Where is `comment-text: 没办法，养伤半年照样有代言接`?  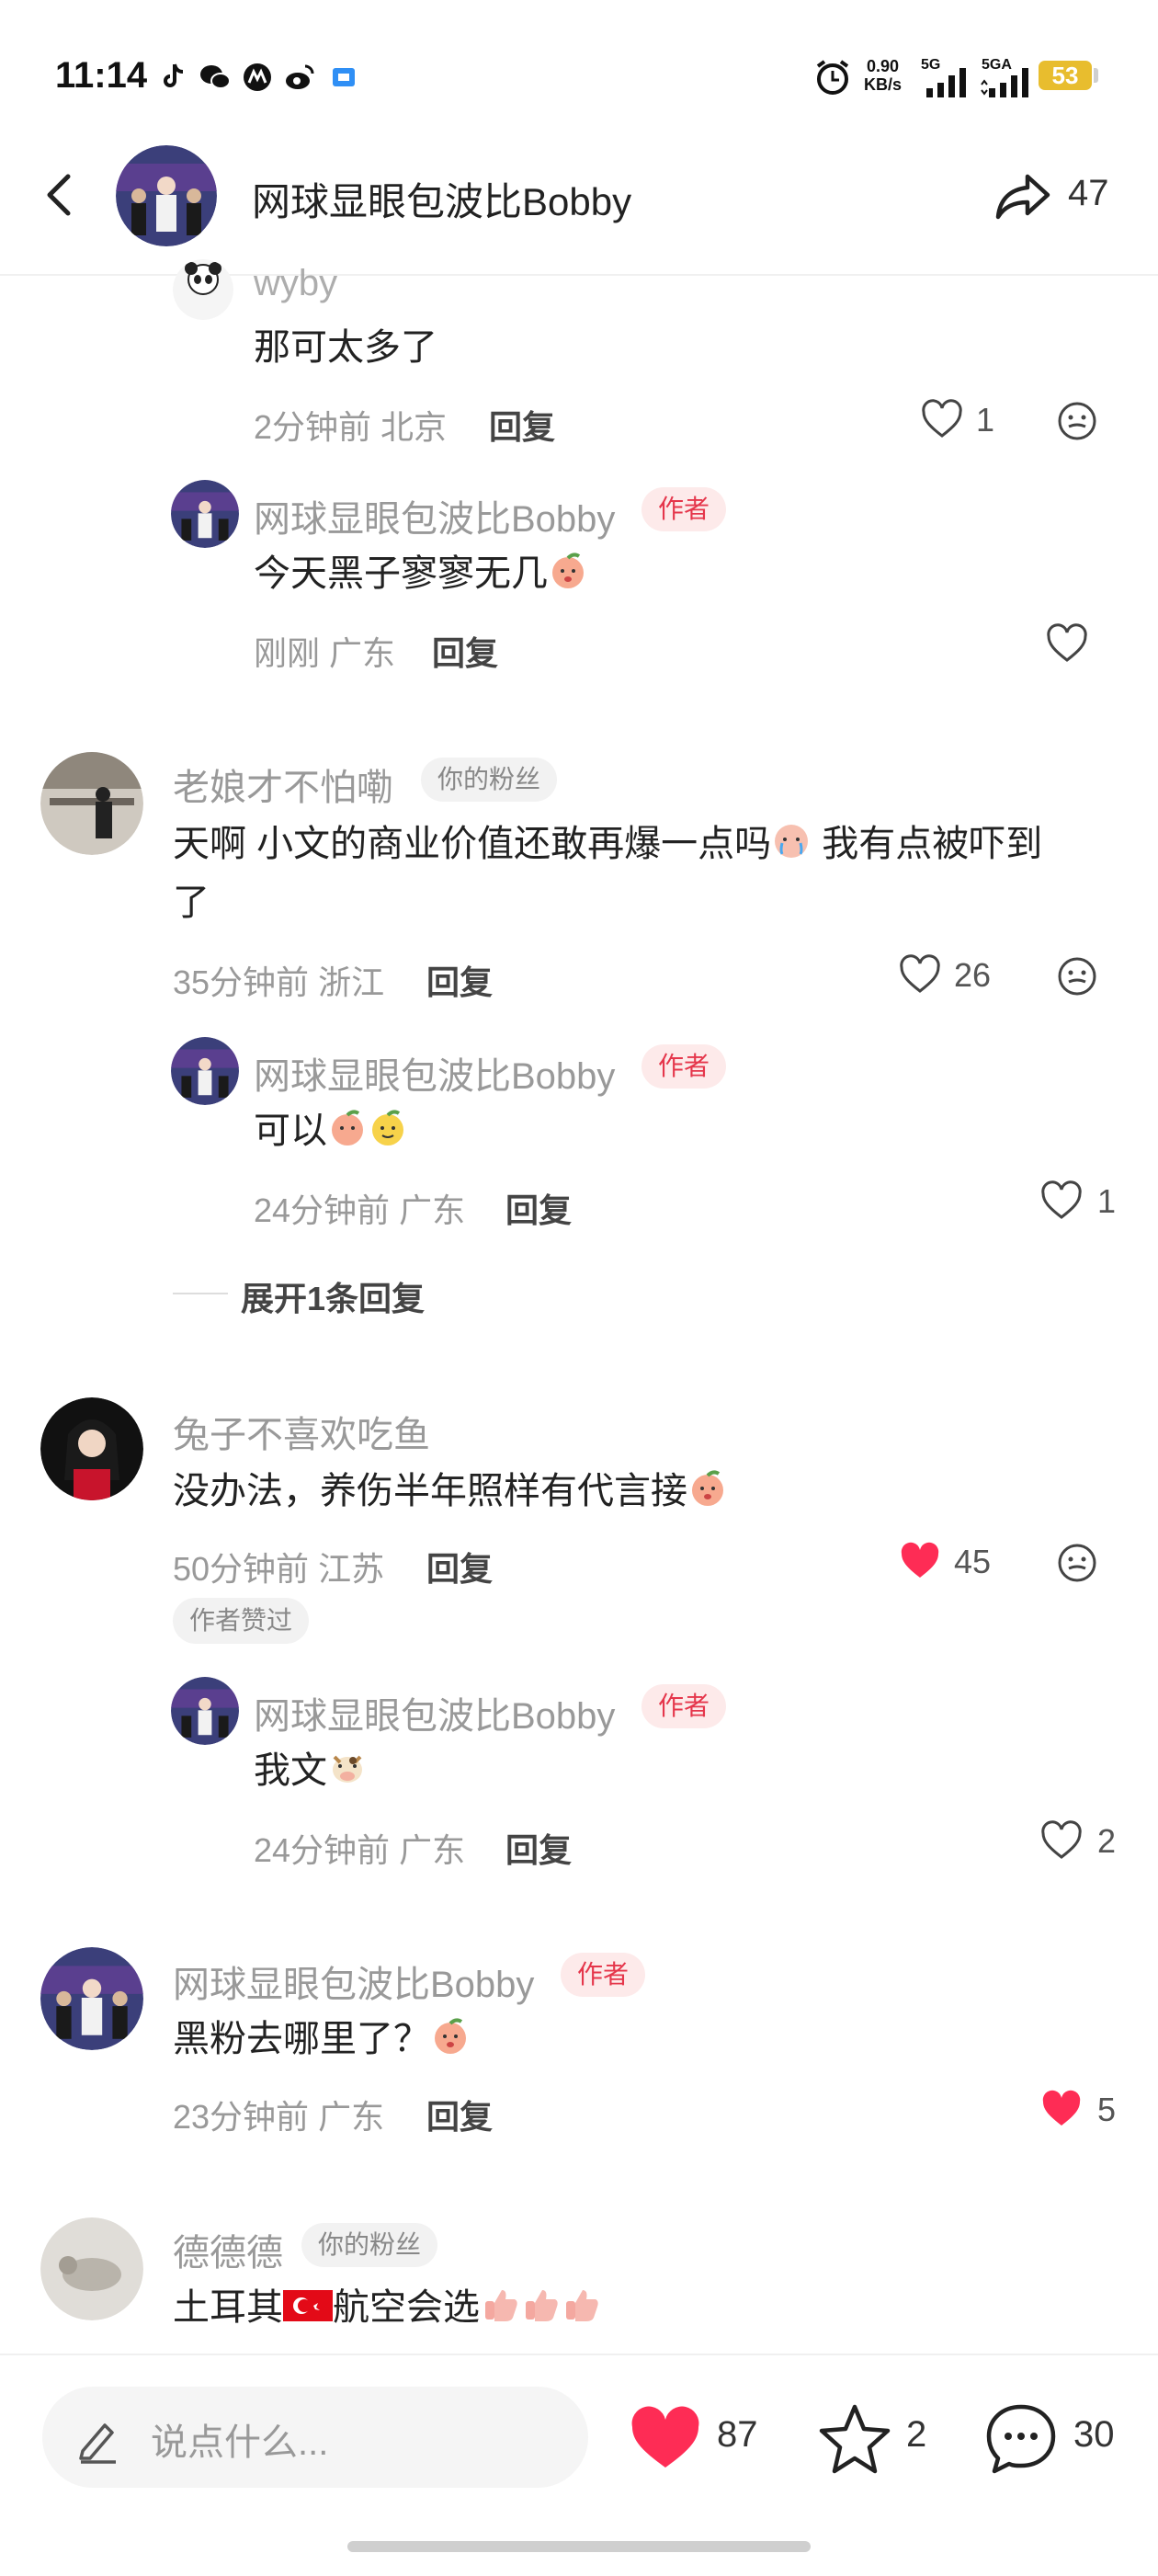
comment-text: 没办法，养伤半年照样有代言接 is located at coordinates (450, 1491).